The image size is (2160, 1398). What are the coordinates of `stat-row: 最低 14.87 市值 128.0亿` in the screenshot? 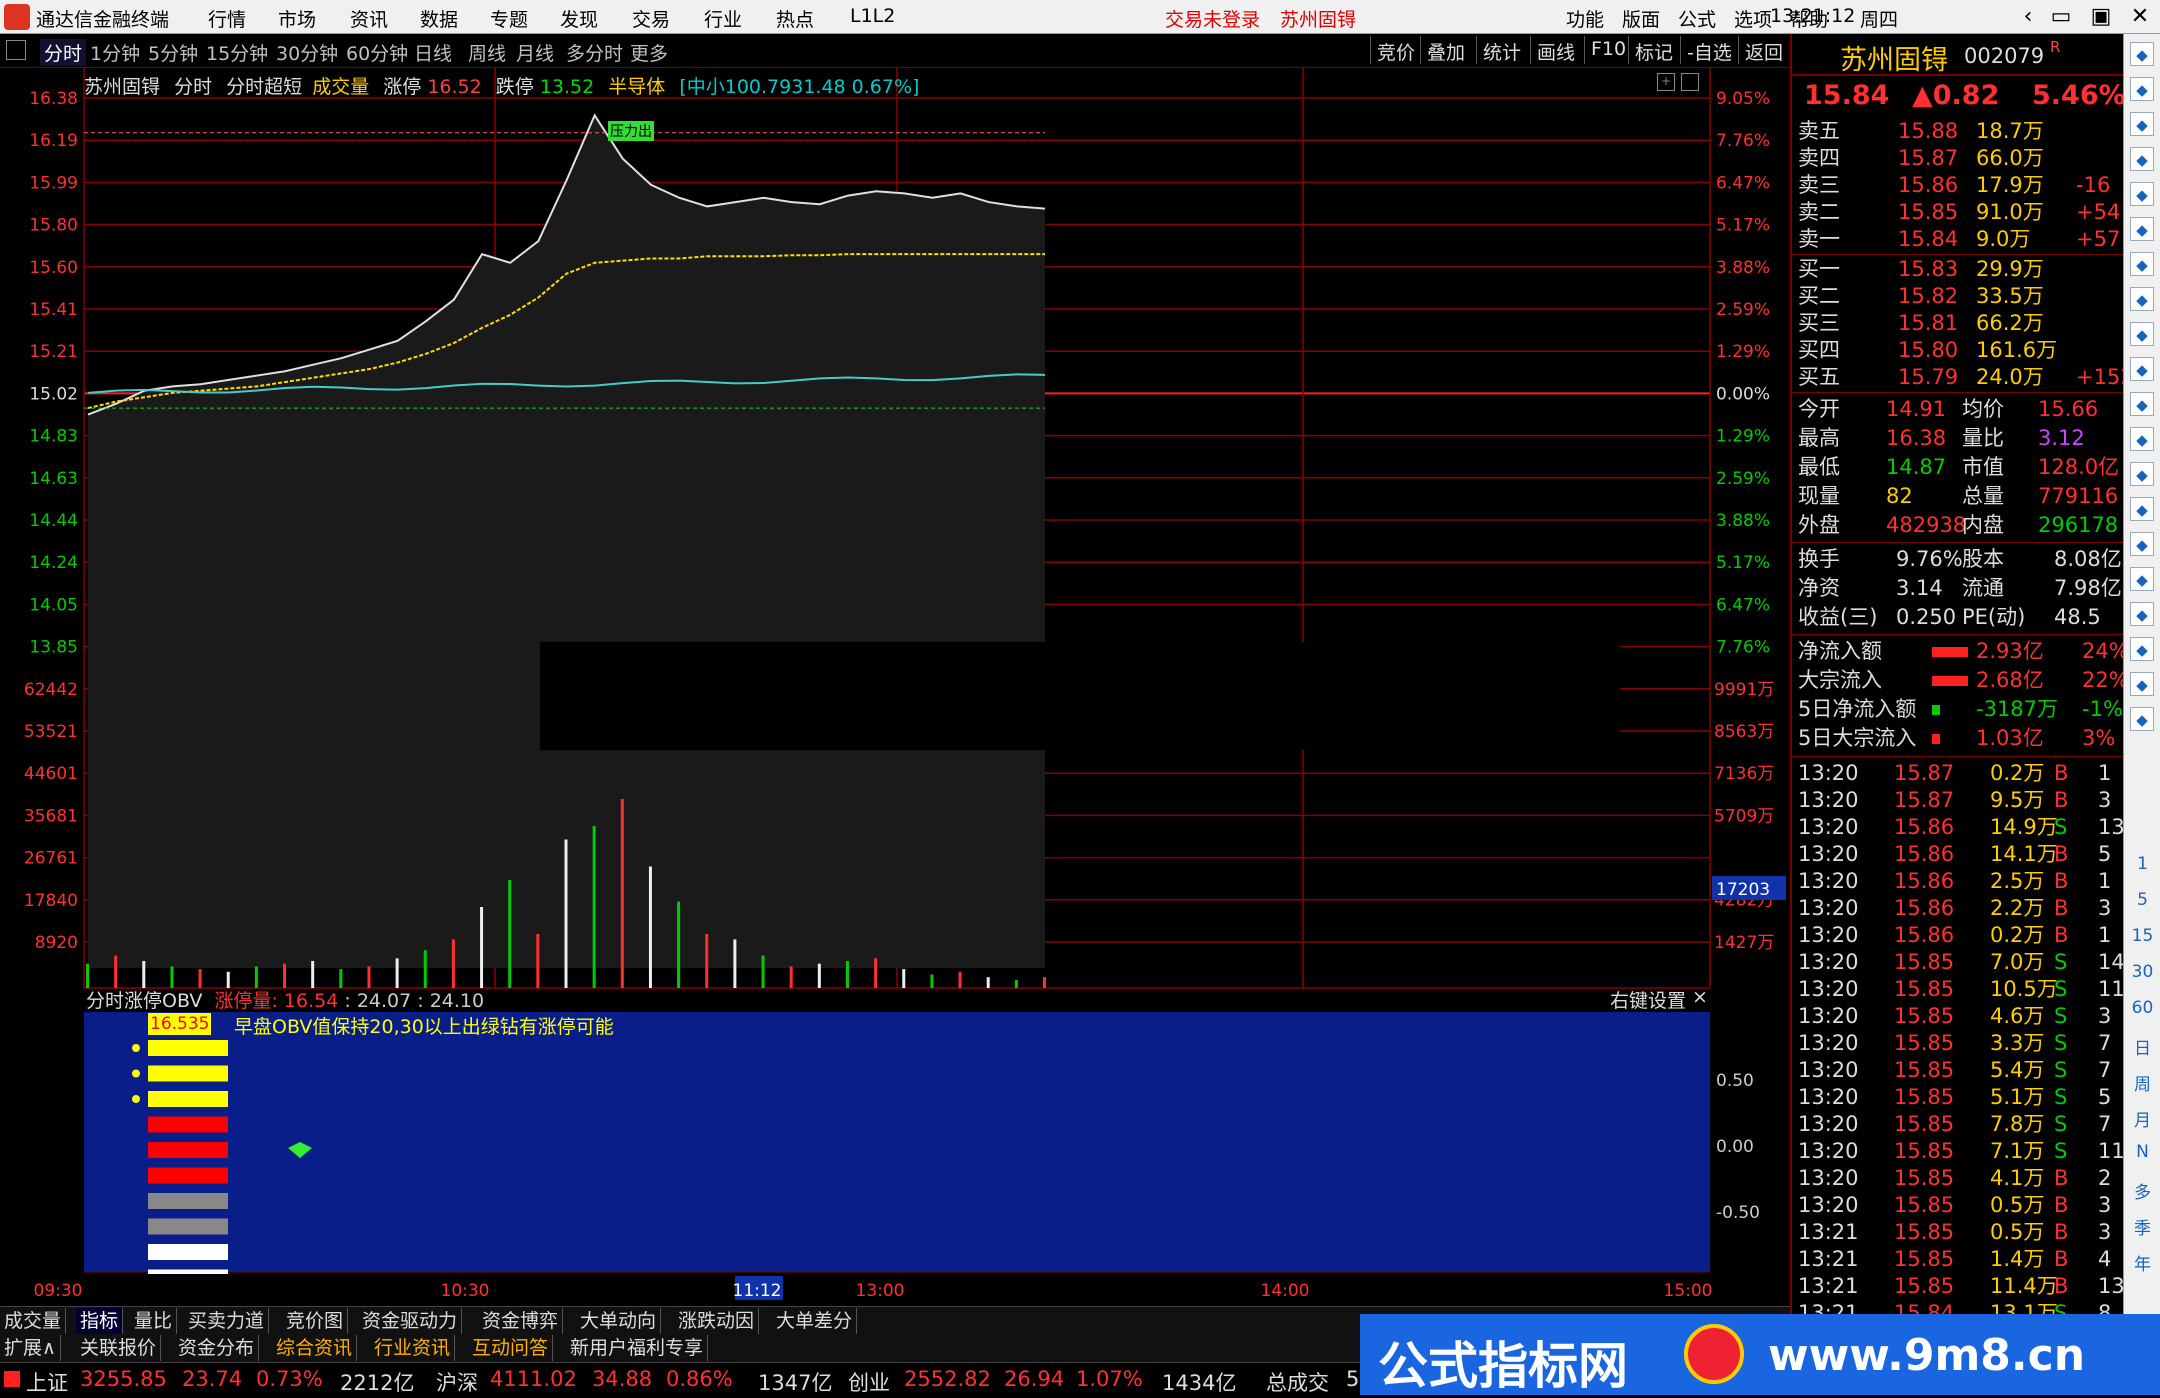 It's located at (1957, 467).